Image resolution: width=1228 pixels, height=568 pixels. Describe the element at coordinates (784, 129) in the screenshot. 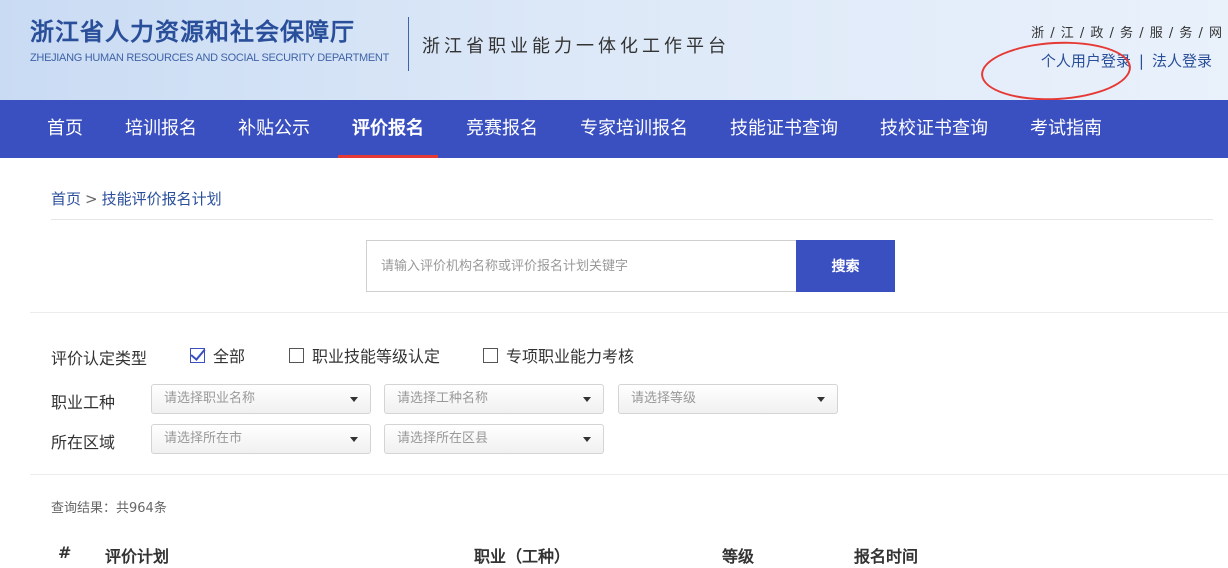

I see `nav-item-skill-certificate: 技能证书查询` at that location.